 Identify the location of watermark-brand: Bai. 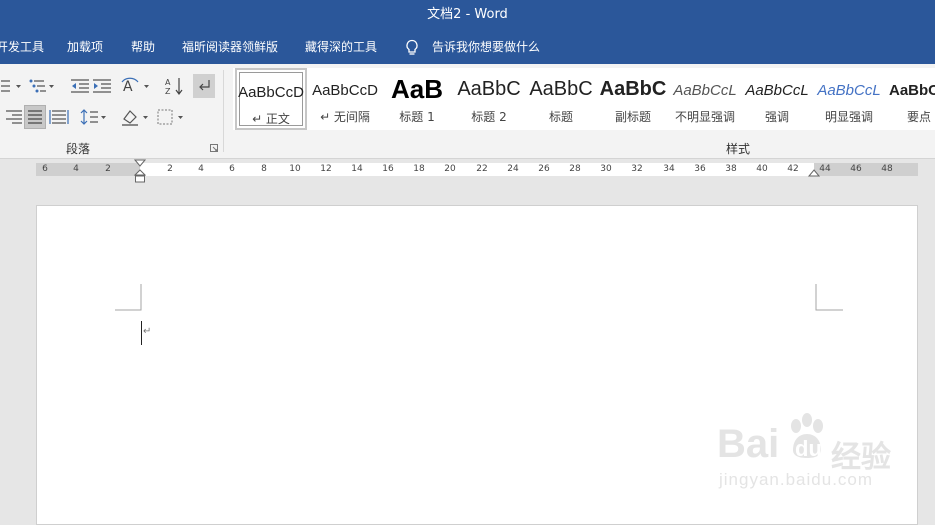
(748, 444).